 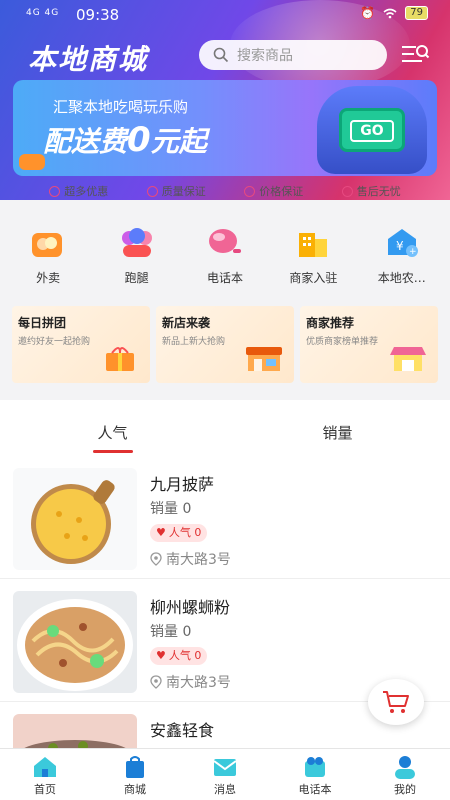 What do you see at coordinates (368, 13) in the screenshot?
I see `alarm-icon: ⏰` at bounding box center [368, 13].